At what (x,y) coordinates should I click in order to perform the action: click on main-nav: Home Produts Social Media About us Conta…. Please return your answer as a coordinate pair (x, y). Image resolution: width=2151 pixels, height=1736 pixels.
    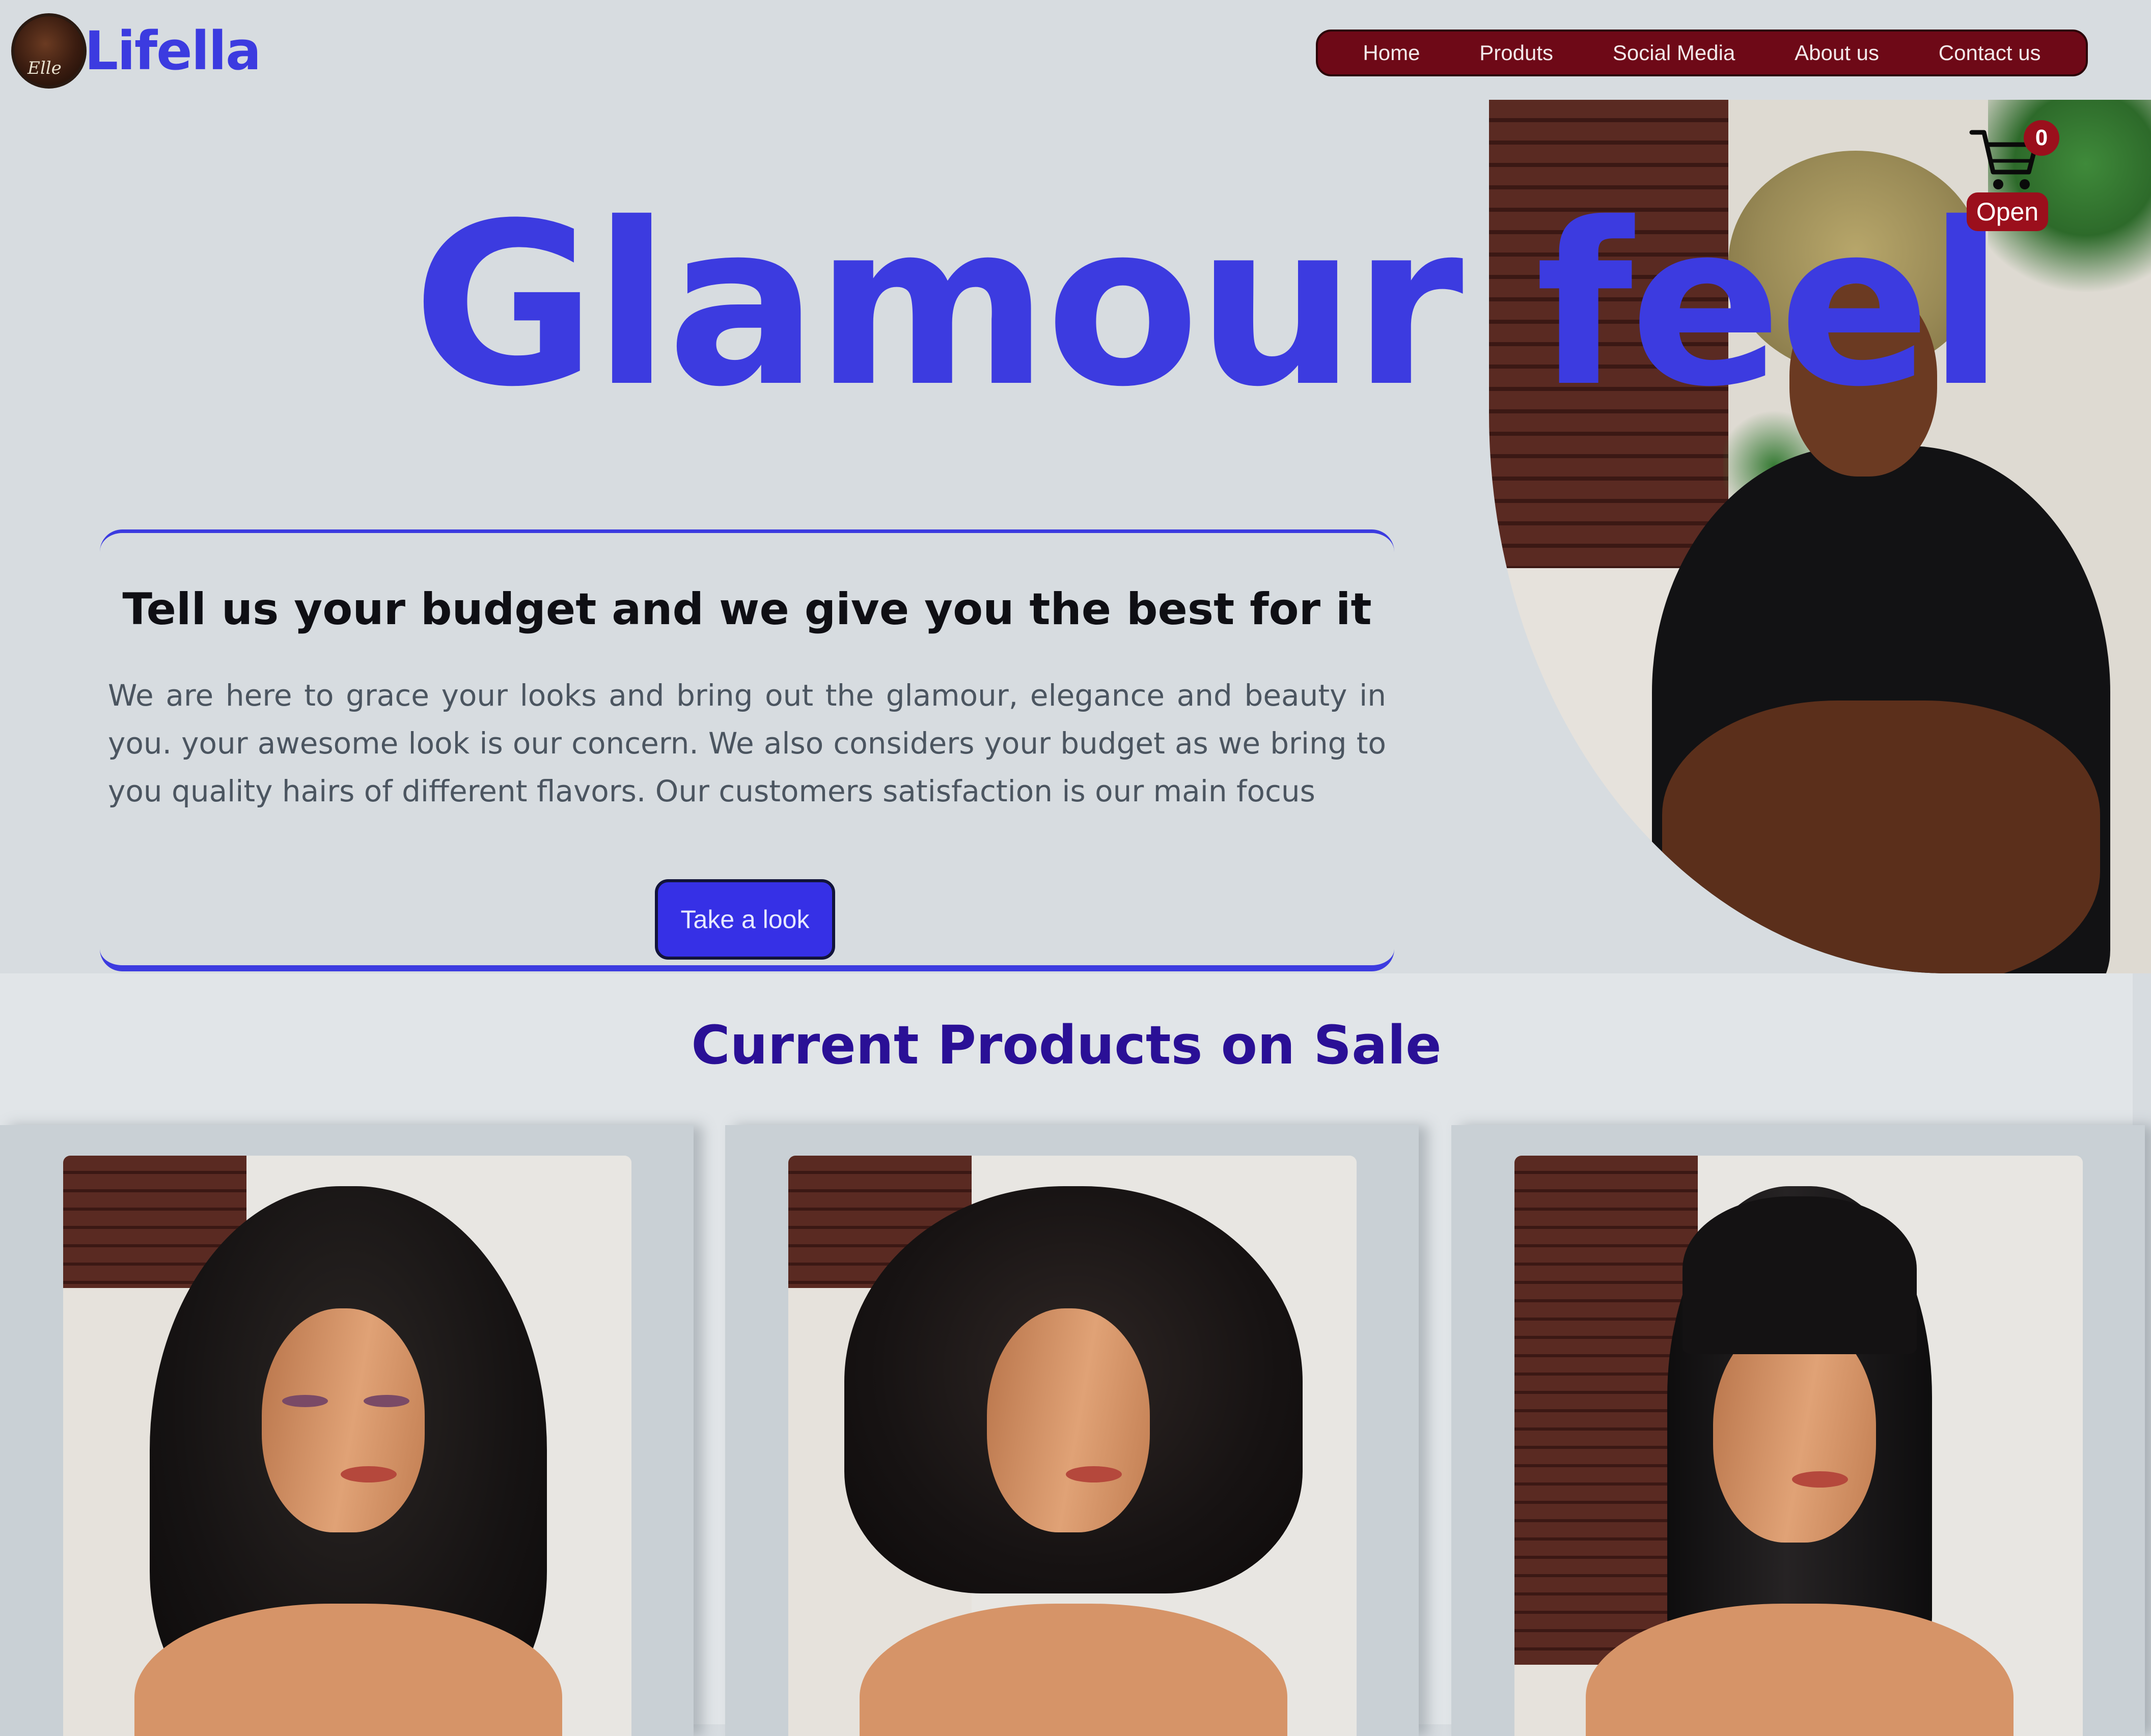
    Looking at the image, I should click on (1702, 53).